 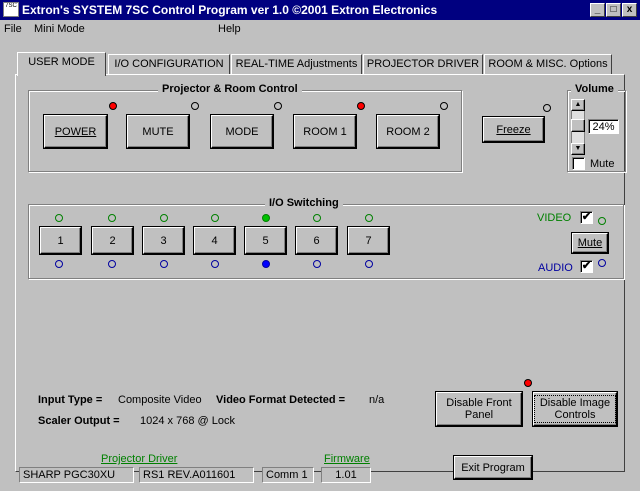 I want to click on volume-percent-field: 24%, so click(x=603, y=126).